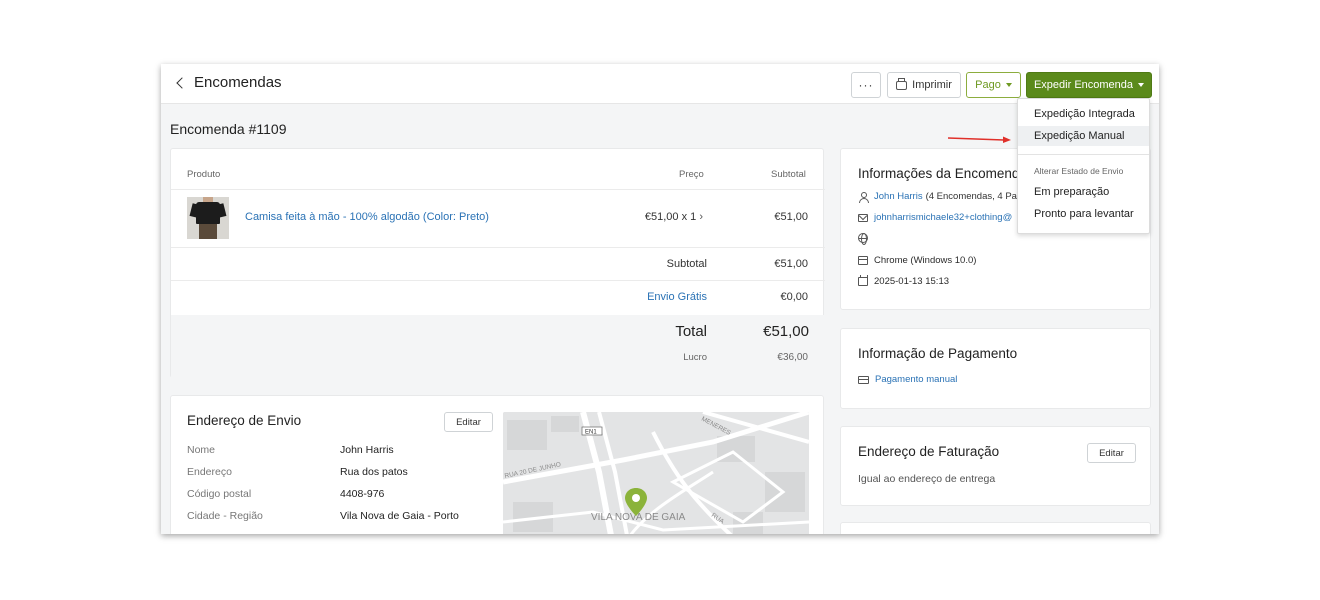 Image resolution: width=1320 pixels, height=600 pixels. Describe the element at coordinates (209, 472) in the screenshot. I see `address-key: Endereço` at that location.